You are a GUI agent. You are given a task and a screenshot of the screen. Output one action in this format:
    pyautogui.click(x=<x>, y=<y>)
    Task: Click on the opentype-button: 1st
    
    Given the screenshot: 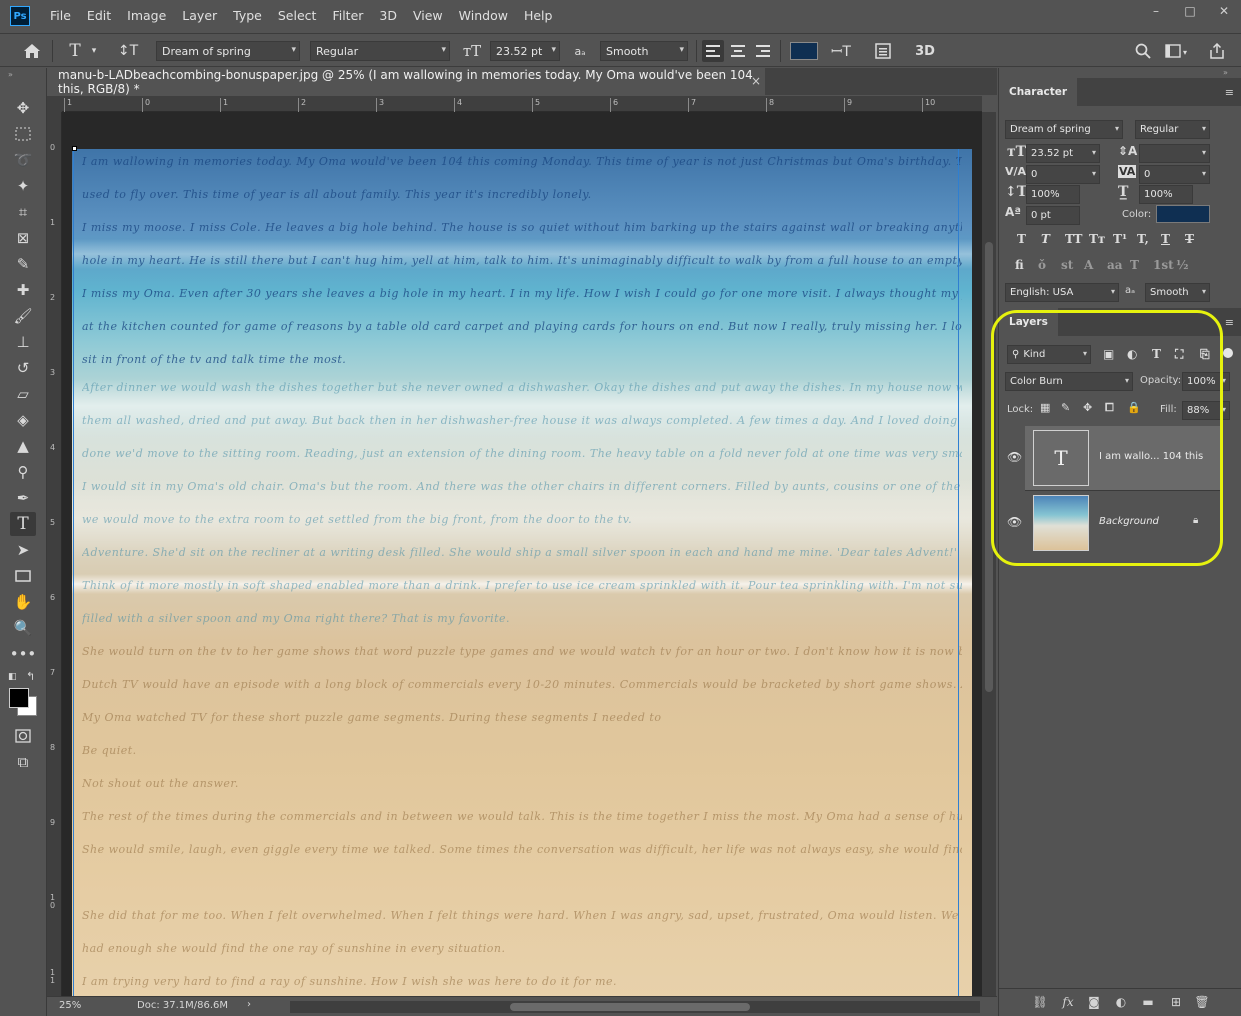 What is the action you would take?
    pyautogui.click(x=1163, y=265)
    